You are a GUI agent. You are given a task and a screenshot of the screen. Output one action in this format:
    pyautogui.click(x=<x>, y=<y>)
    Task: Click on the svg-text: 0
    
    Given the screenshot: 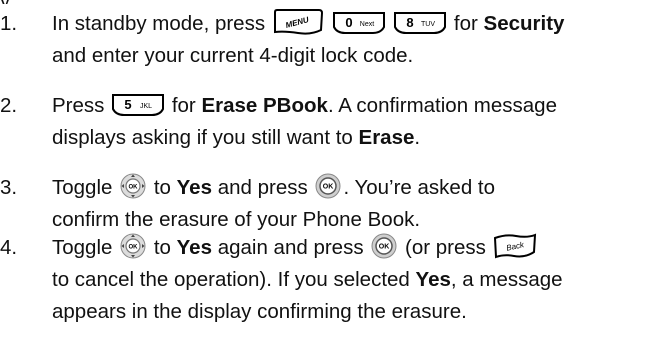 What is the action you would take?
    pyautogui.click(x=348, y=22)
    